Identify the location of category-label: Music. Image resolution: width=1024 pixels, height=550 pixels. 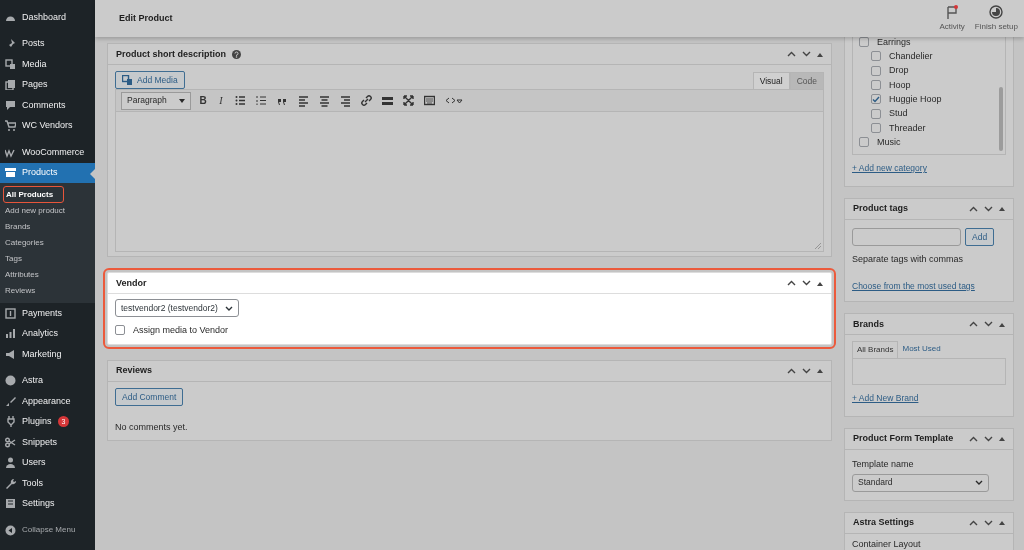
(889, 142).